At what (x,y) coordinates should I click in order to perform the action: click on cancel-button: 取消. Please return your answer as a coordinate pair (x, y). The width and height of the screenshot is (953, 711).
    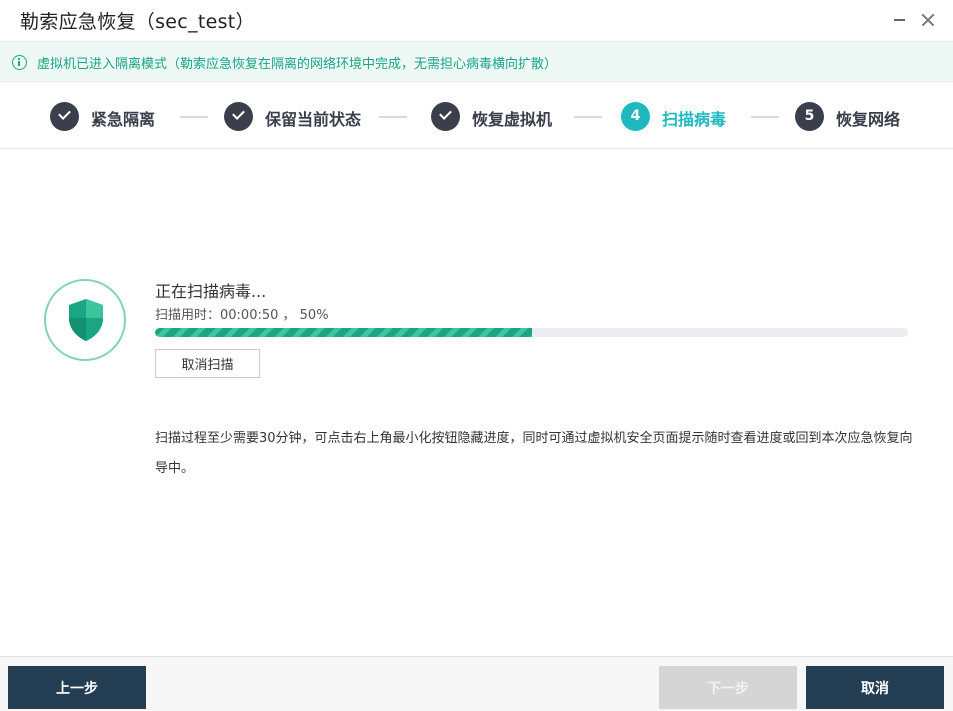
    Looking at the image, I should click on (875, 687).